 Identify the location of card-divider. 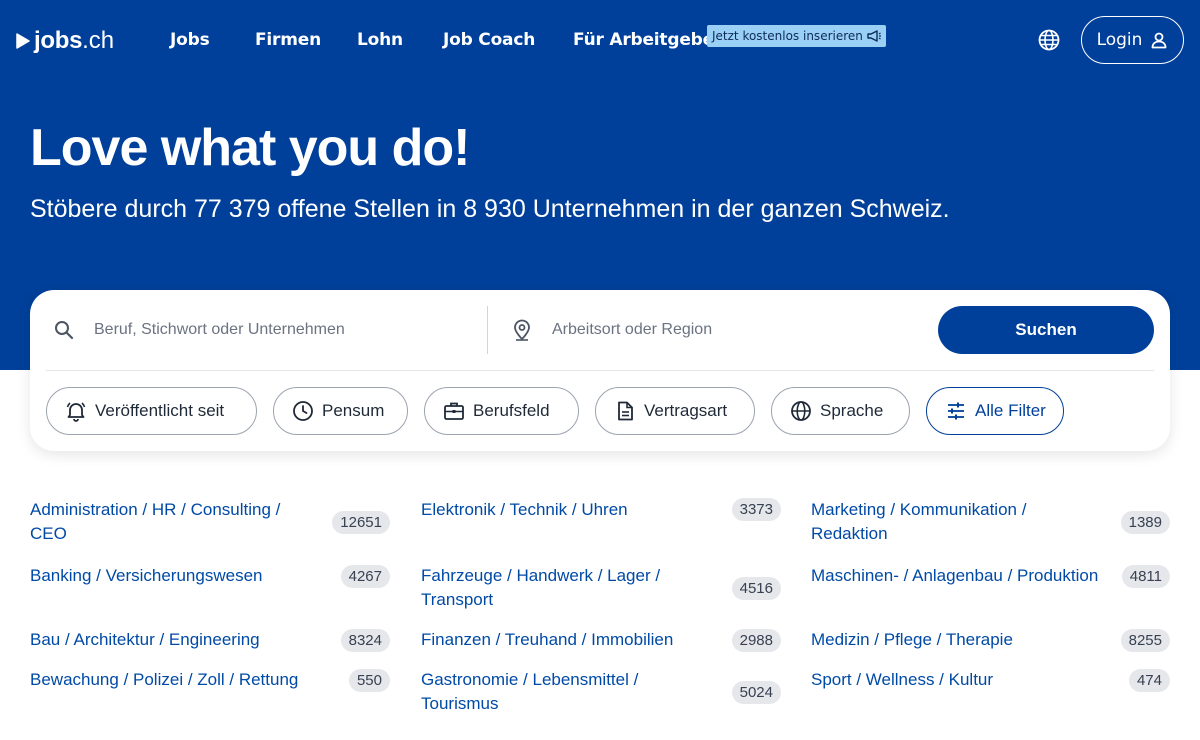
(600, 370).